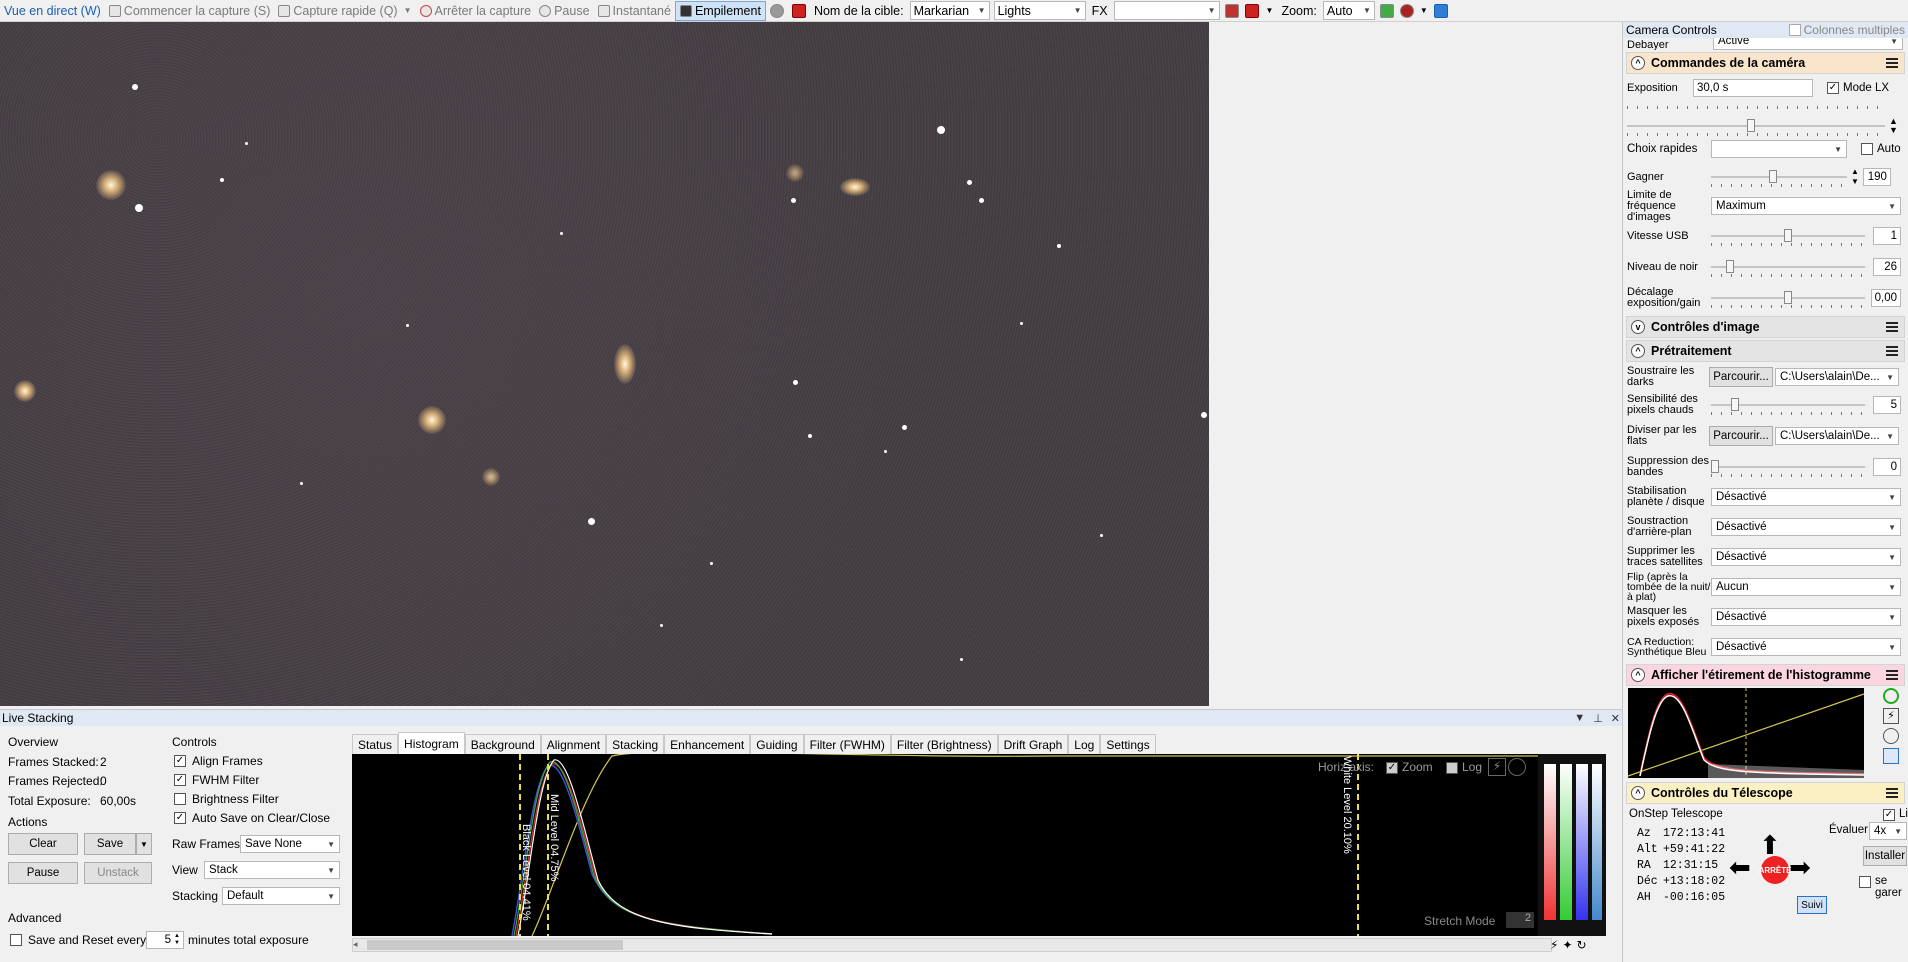  Describe the element at coordinates (1806, 557) in the screenshot. I see `satellite-combo: Désactivé ▼` at that location.